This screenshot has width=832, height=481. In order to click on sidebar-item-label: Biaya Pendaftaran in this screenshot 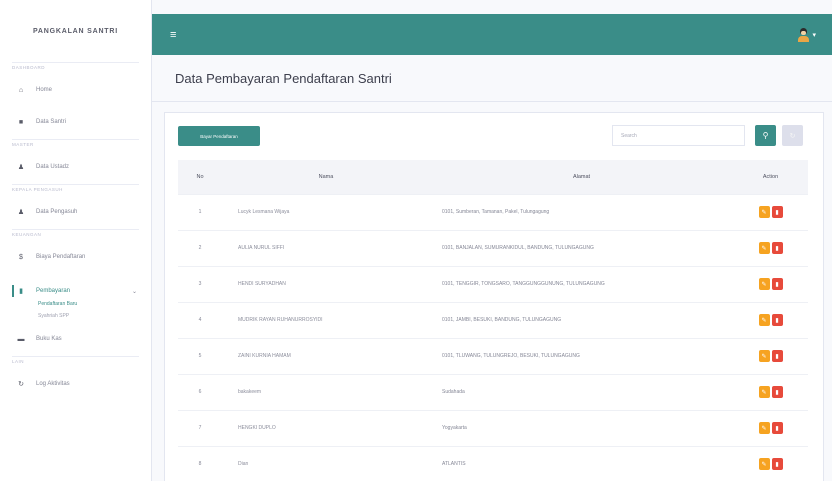, I will do `click(61, 257)`.